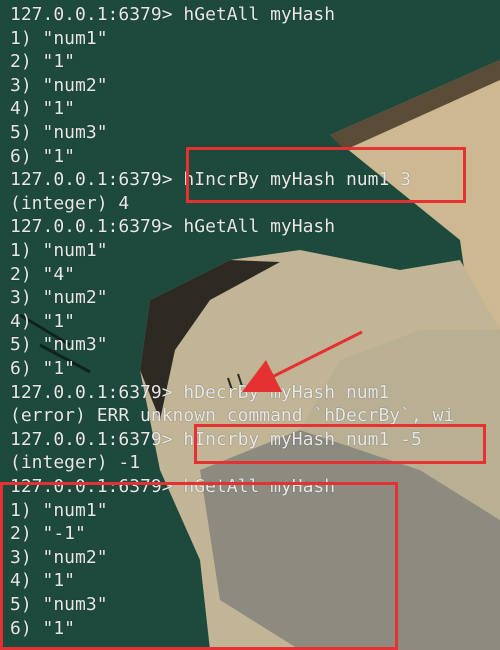  I want to click on terminal-line: 2) "1", so click(43, 62).